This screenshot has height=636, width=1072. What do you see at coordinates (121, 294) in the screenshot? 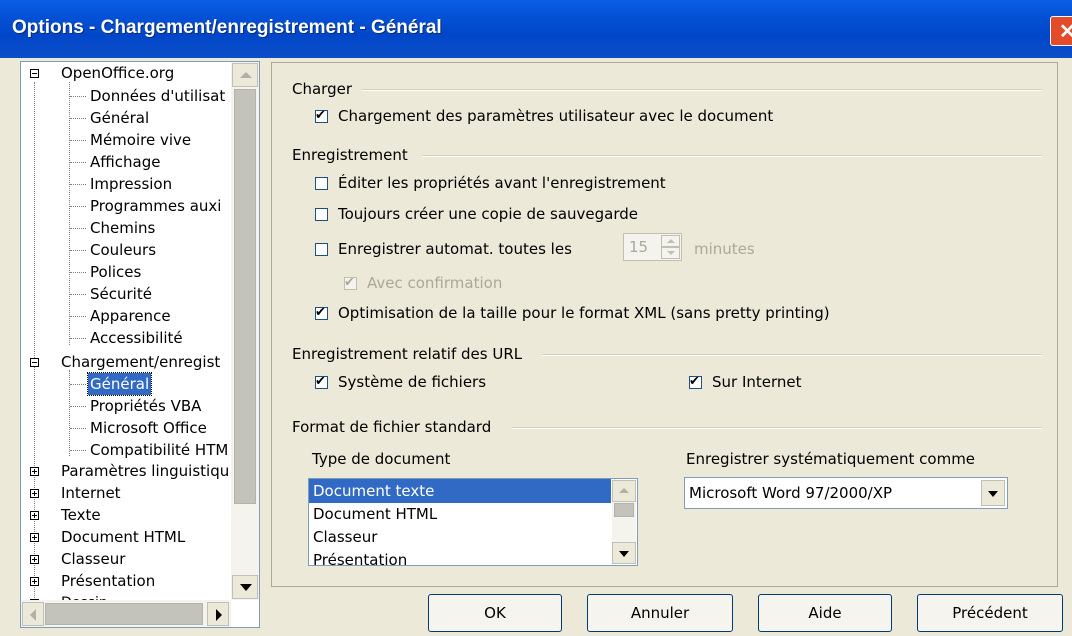
I see `tree-item-security: Sécurité` at bounding box center [121, 294].